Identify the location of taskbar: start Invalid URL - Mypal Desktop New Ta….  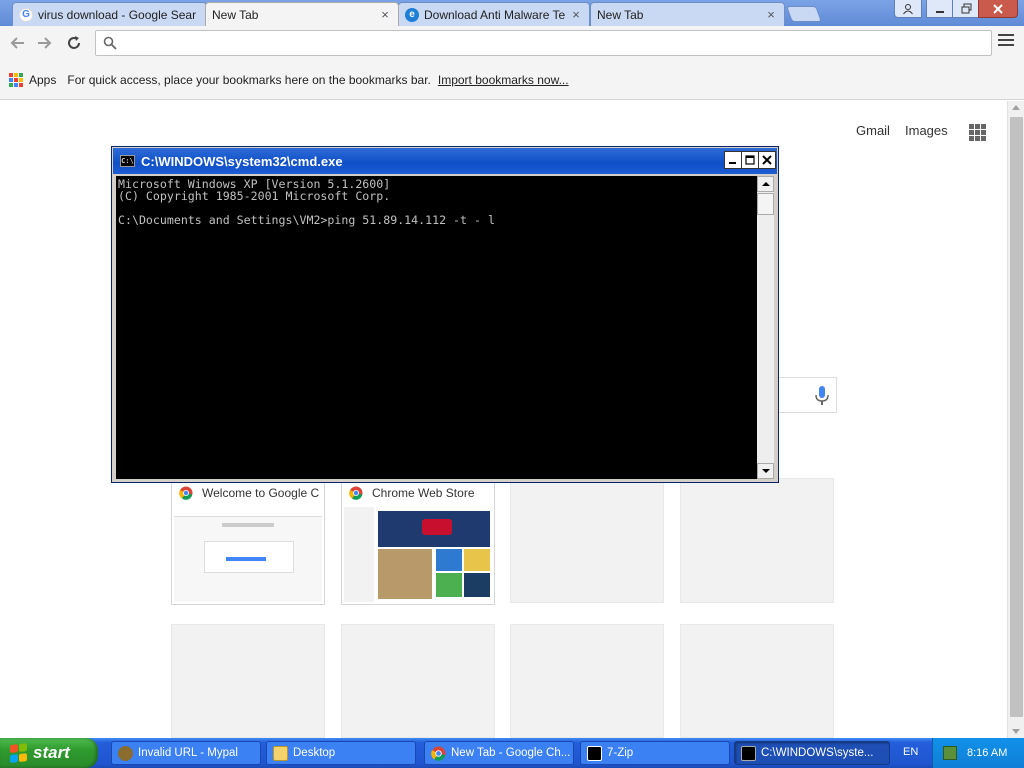
(512, 753).